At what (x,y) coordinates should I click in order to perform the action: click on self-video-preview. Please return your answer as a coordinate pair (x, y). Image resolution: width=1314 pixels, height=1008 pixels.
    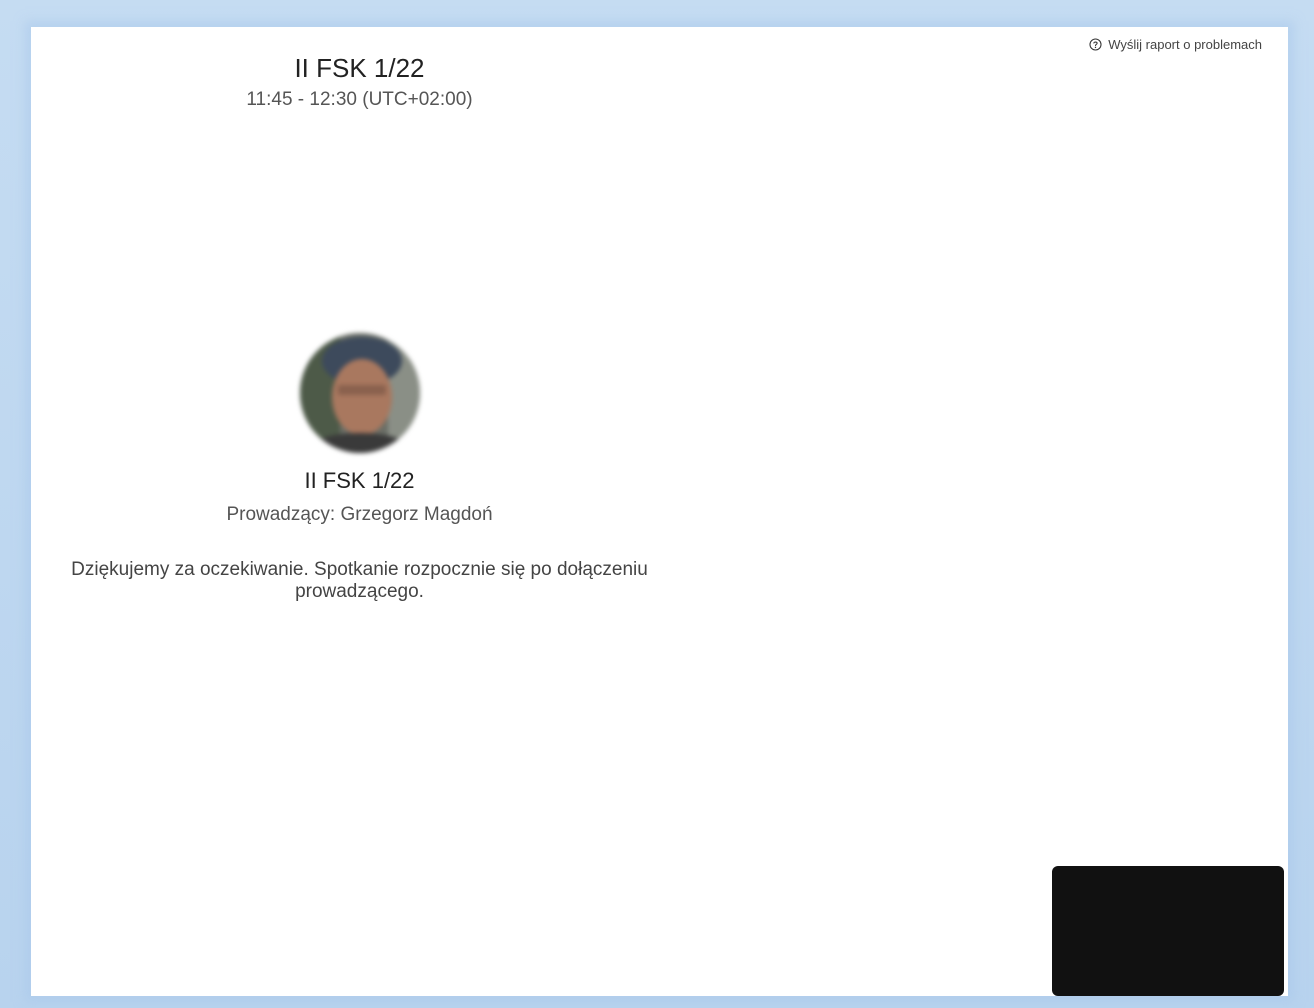
    Looking at the image, I should click on (1168, 931).